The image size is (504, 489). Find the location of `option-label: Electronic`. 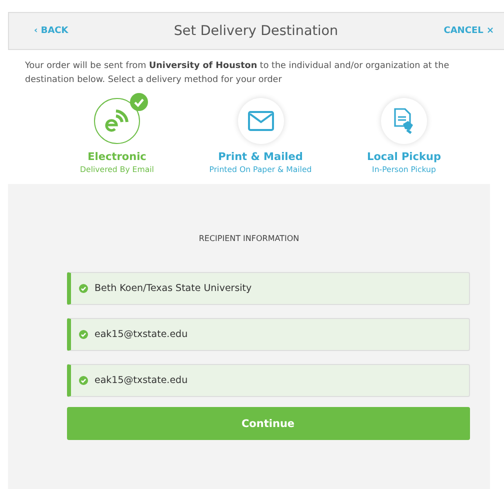

option-label: Electronic is located at coordinates (117, 157).